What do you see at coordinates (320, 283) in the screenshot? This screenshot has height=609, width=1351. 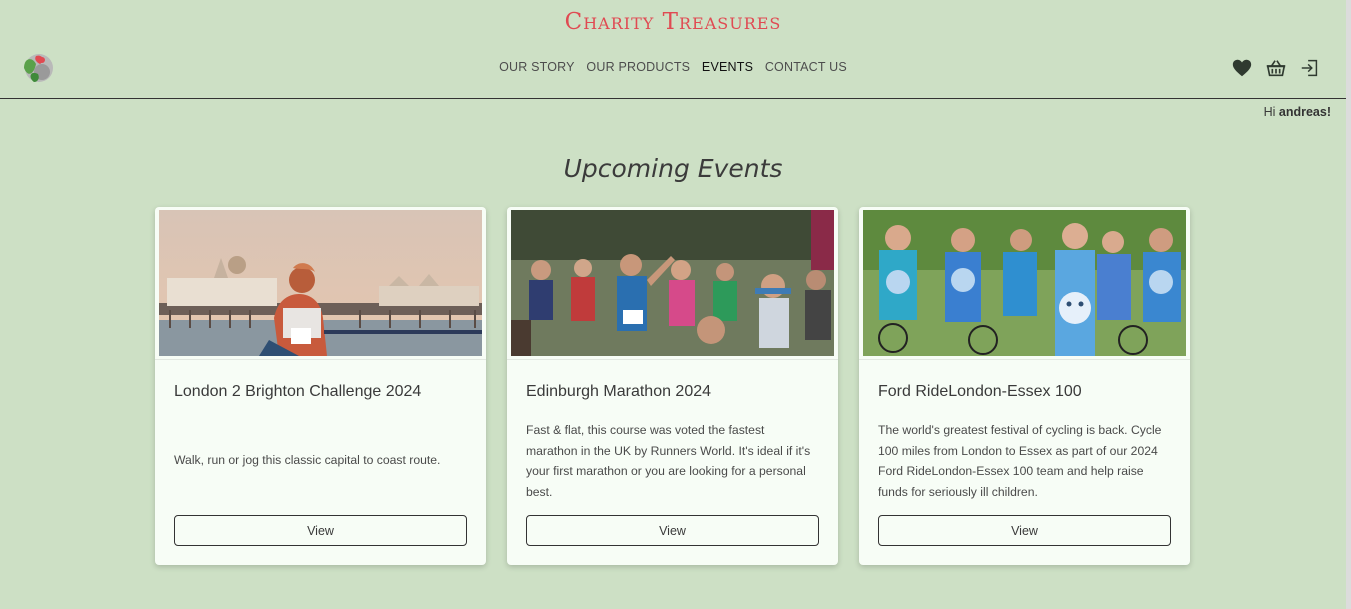 I see `event-image-brighton` at bounding box center [320, 283].